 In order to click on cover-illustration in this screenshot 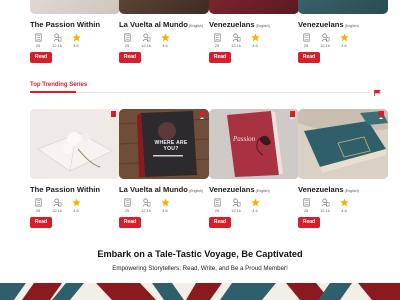, I will do `click(343, 144)`.